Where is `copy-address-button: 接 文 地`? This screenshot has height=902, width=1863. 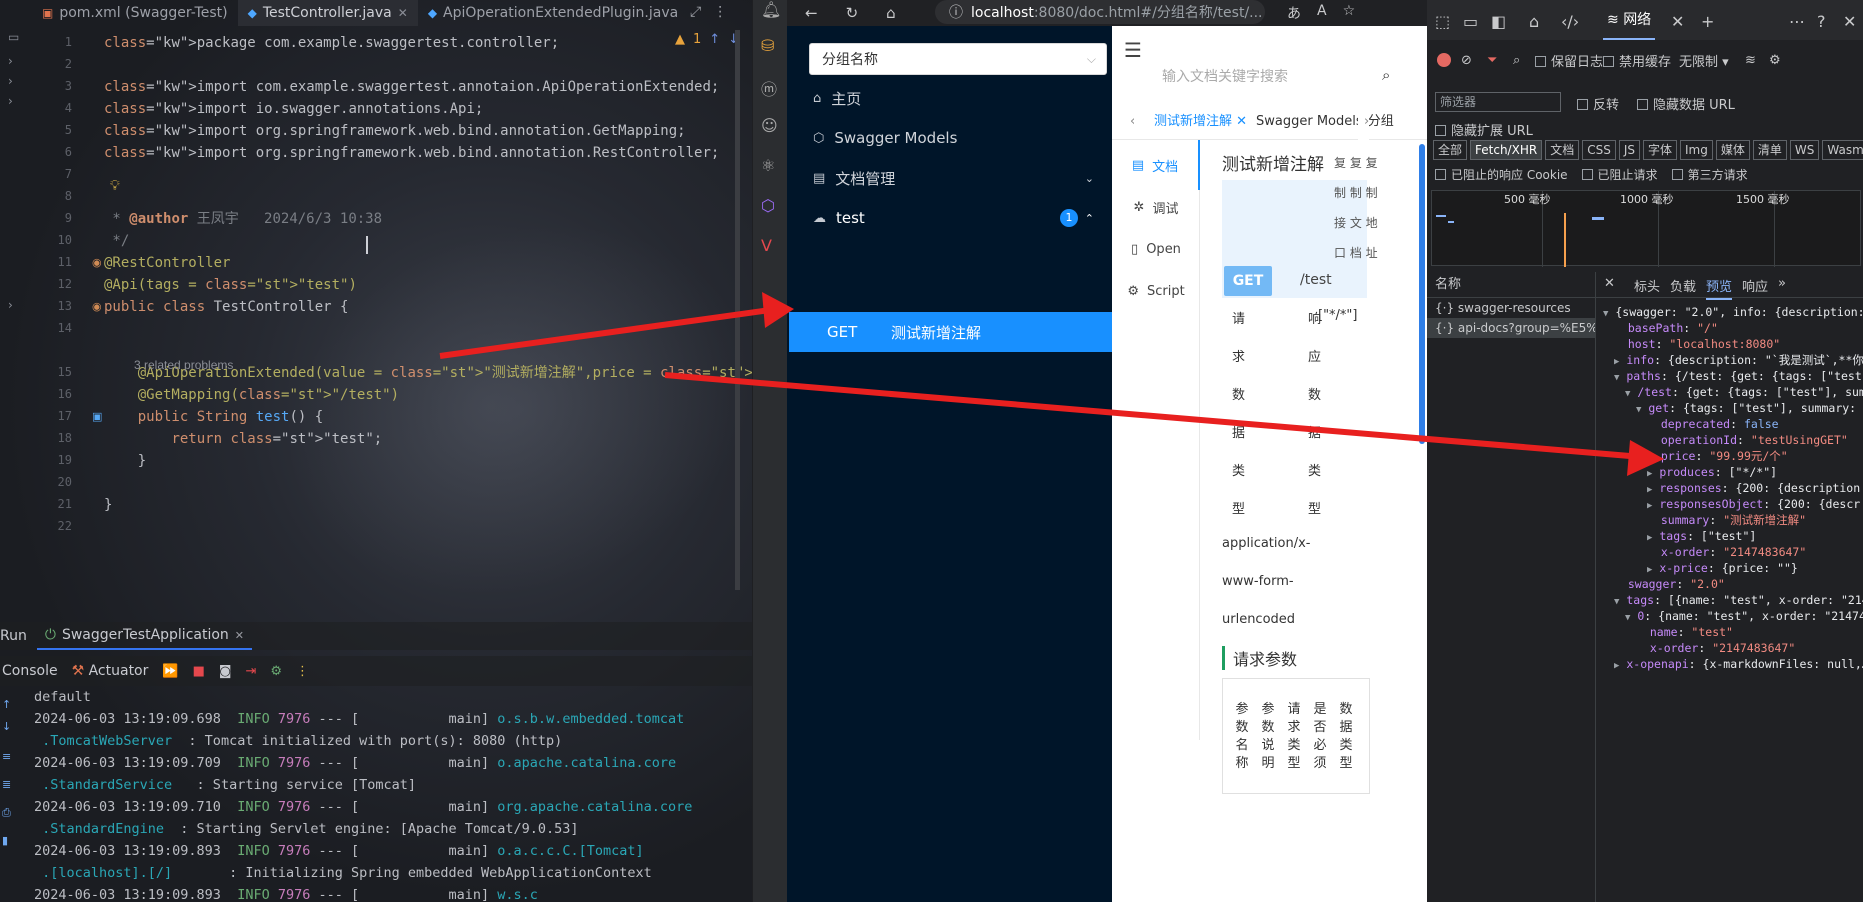 copy-address-button: 接 文 地 is located at coordinates (1356, 222).